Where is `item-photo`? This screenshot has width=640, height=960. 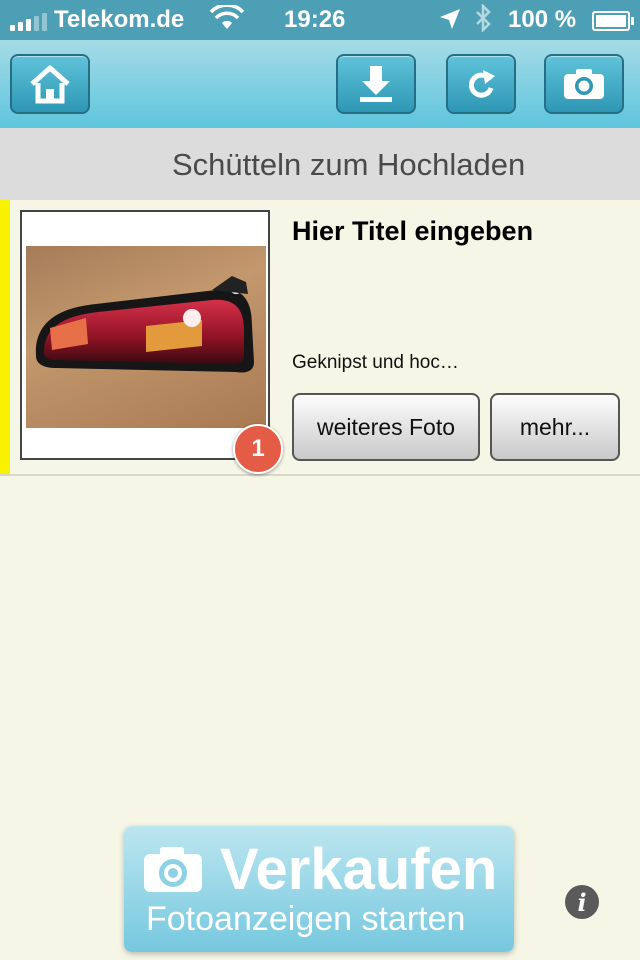 item-photo is located at coordinates (146, 337).